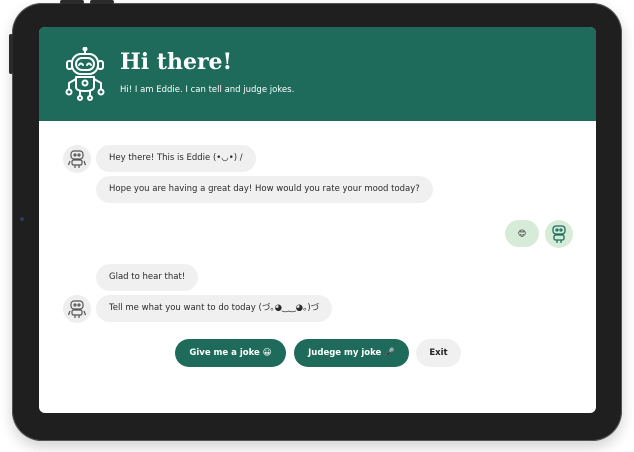  I want to click on tablet-camera, so click(22, 219).